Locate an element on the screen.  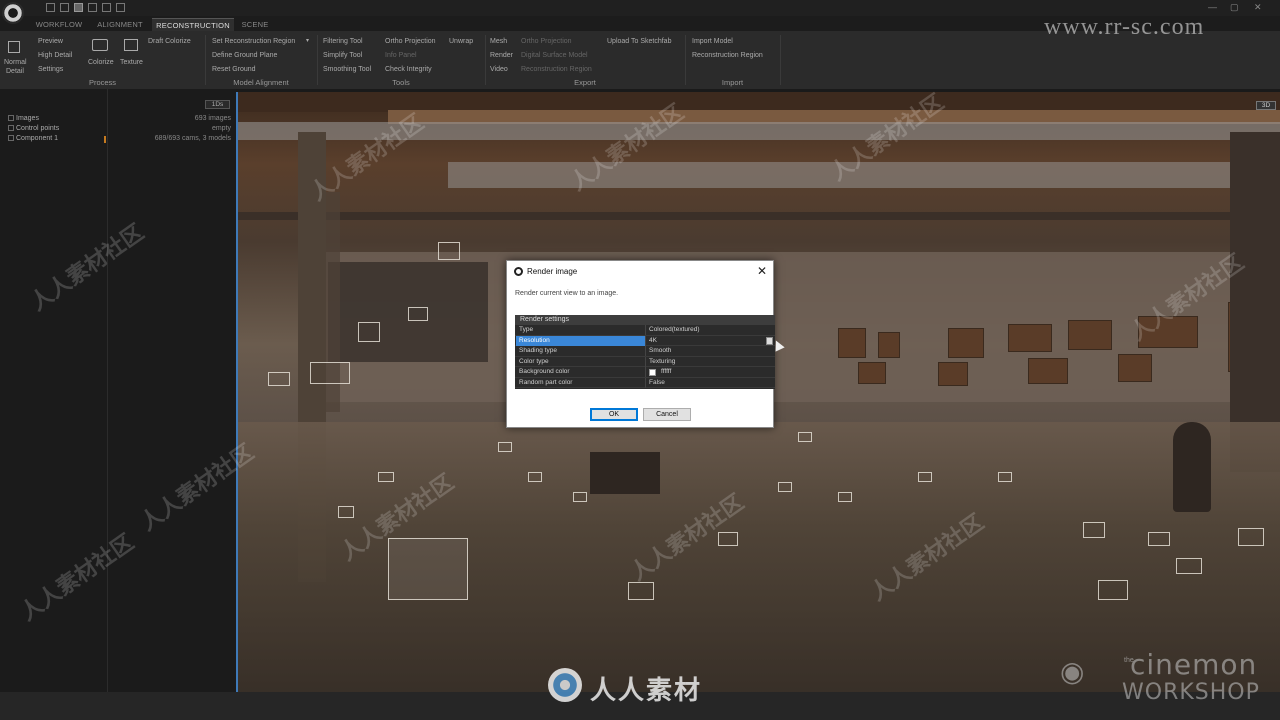
dropdown-arrow-icon: ▾ is located at coordinates (307, 40).